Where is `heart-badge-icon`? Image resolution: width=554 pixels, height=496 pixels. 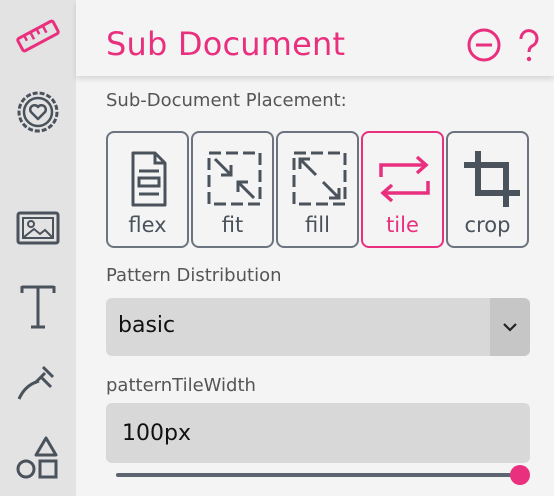
heart-badge-icon is located at coordinates (38, 112).